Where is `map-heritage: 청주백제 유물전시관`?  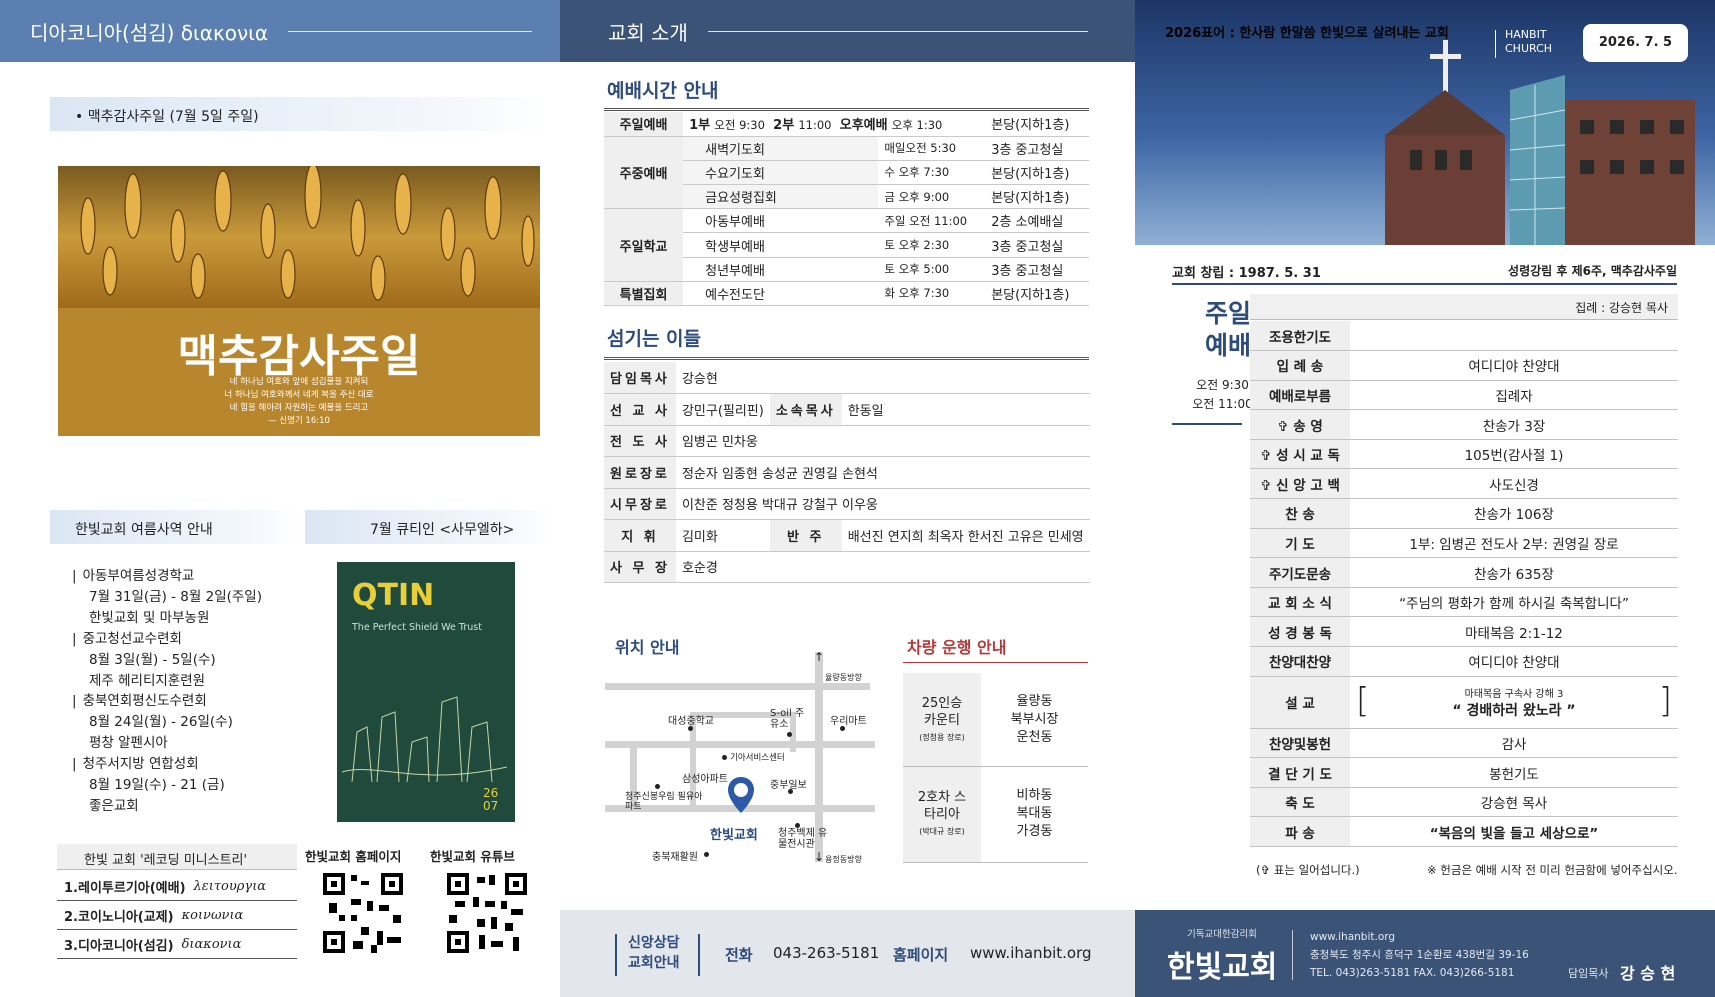 map-heritage: 청주백제 유물전시관 is located at coordinates (803, 839).